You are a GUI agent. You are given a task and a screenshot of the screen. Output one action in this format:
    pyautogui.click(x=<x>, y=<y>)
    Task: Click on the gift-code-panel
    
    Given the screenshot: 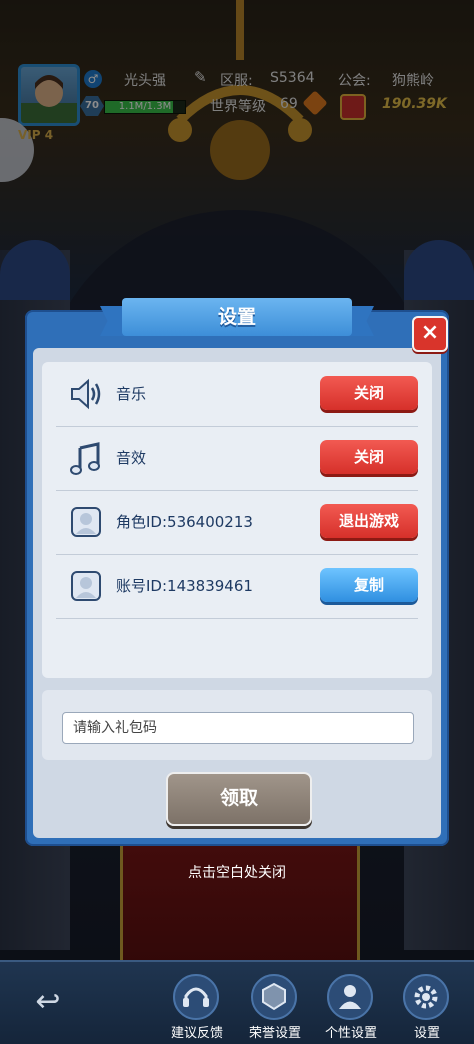 What is the action you would take?
    pyautogui.click(x=237, y=725)
    